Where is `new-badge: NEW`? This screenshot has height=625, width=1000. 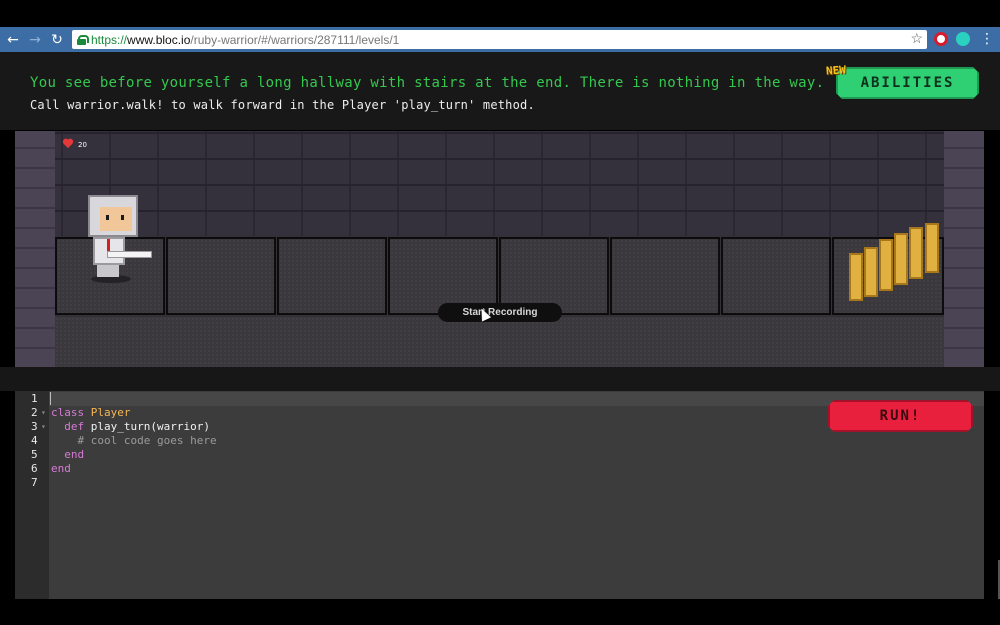 new-badge: NEW is located at coordinates (836, 70).